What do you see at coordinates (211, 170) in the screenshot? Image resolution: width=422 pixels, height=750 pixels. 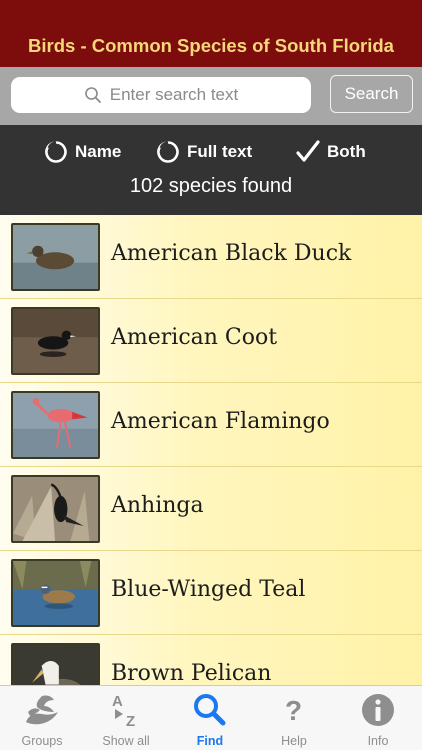 I see `search-options: Name Full text Both 102 species found` at bounding box center [211, 170].